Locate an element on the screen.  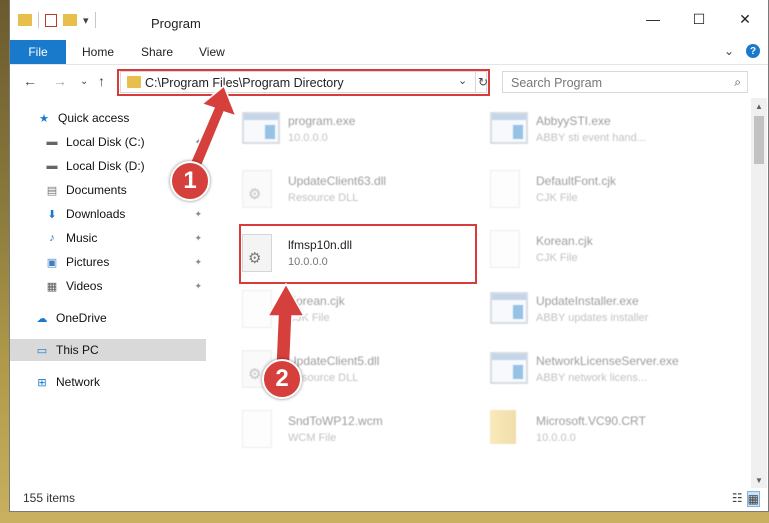
search-icon: ⌕ is located at coordinates (737, 82).